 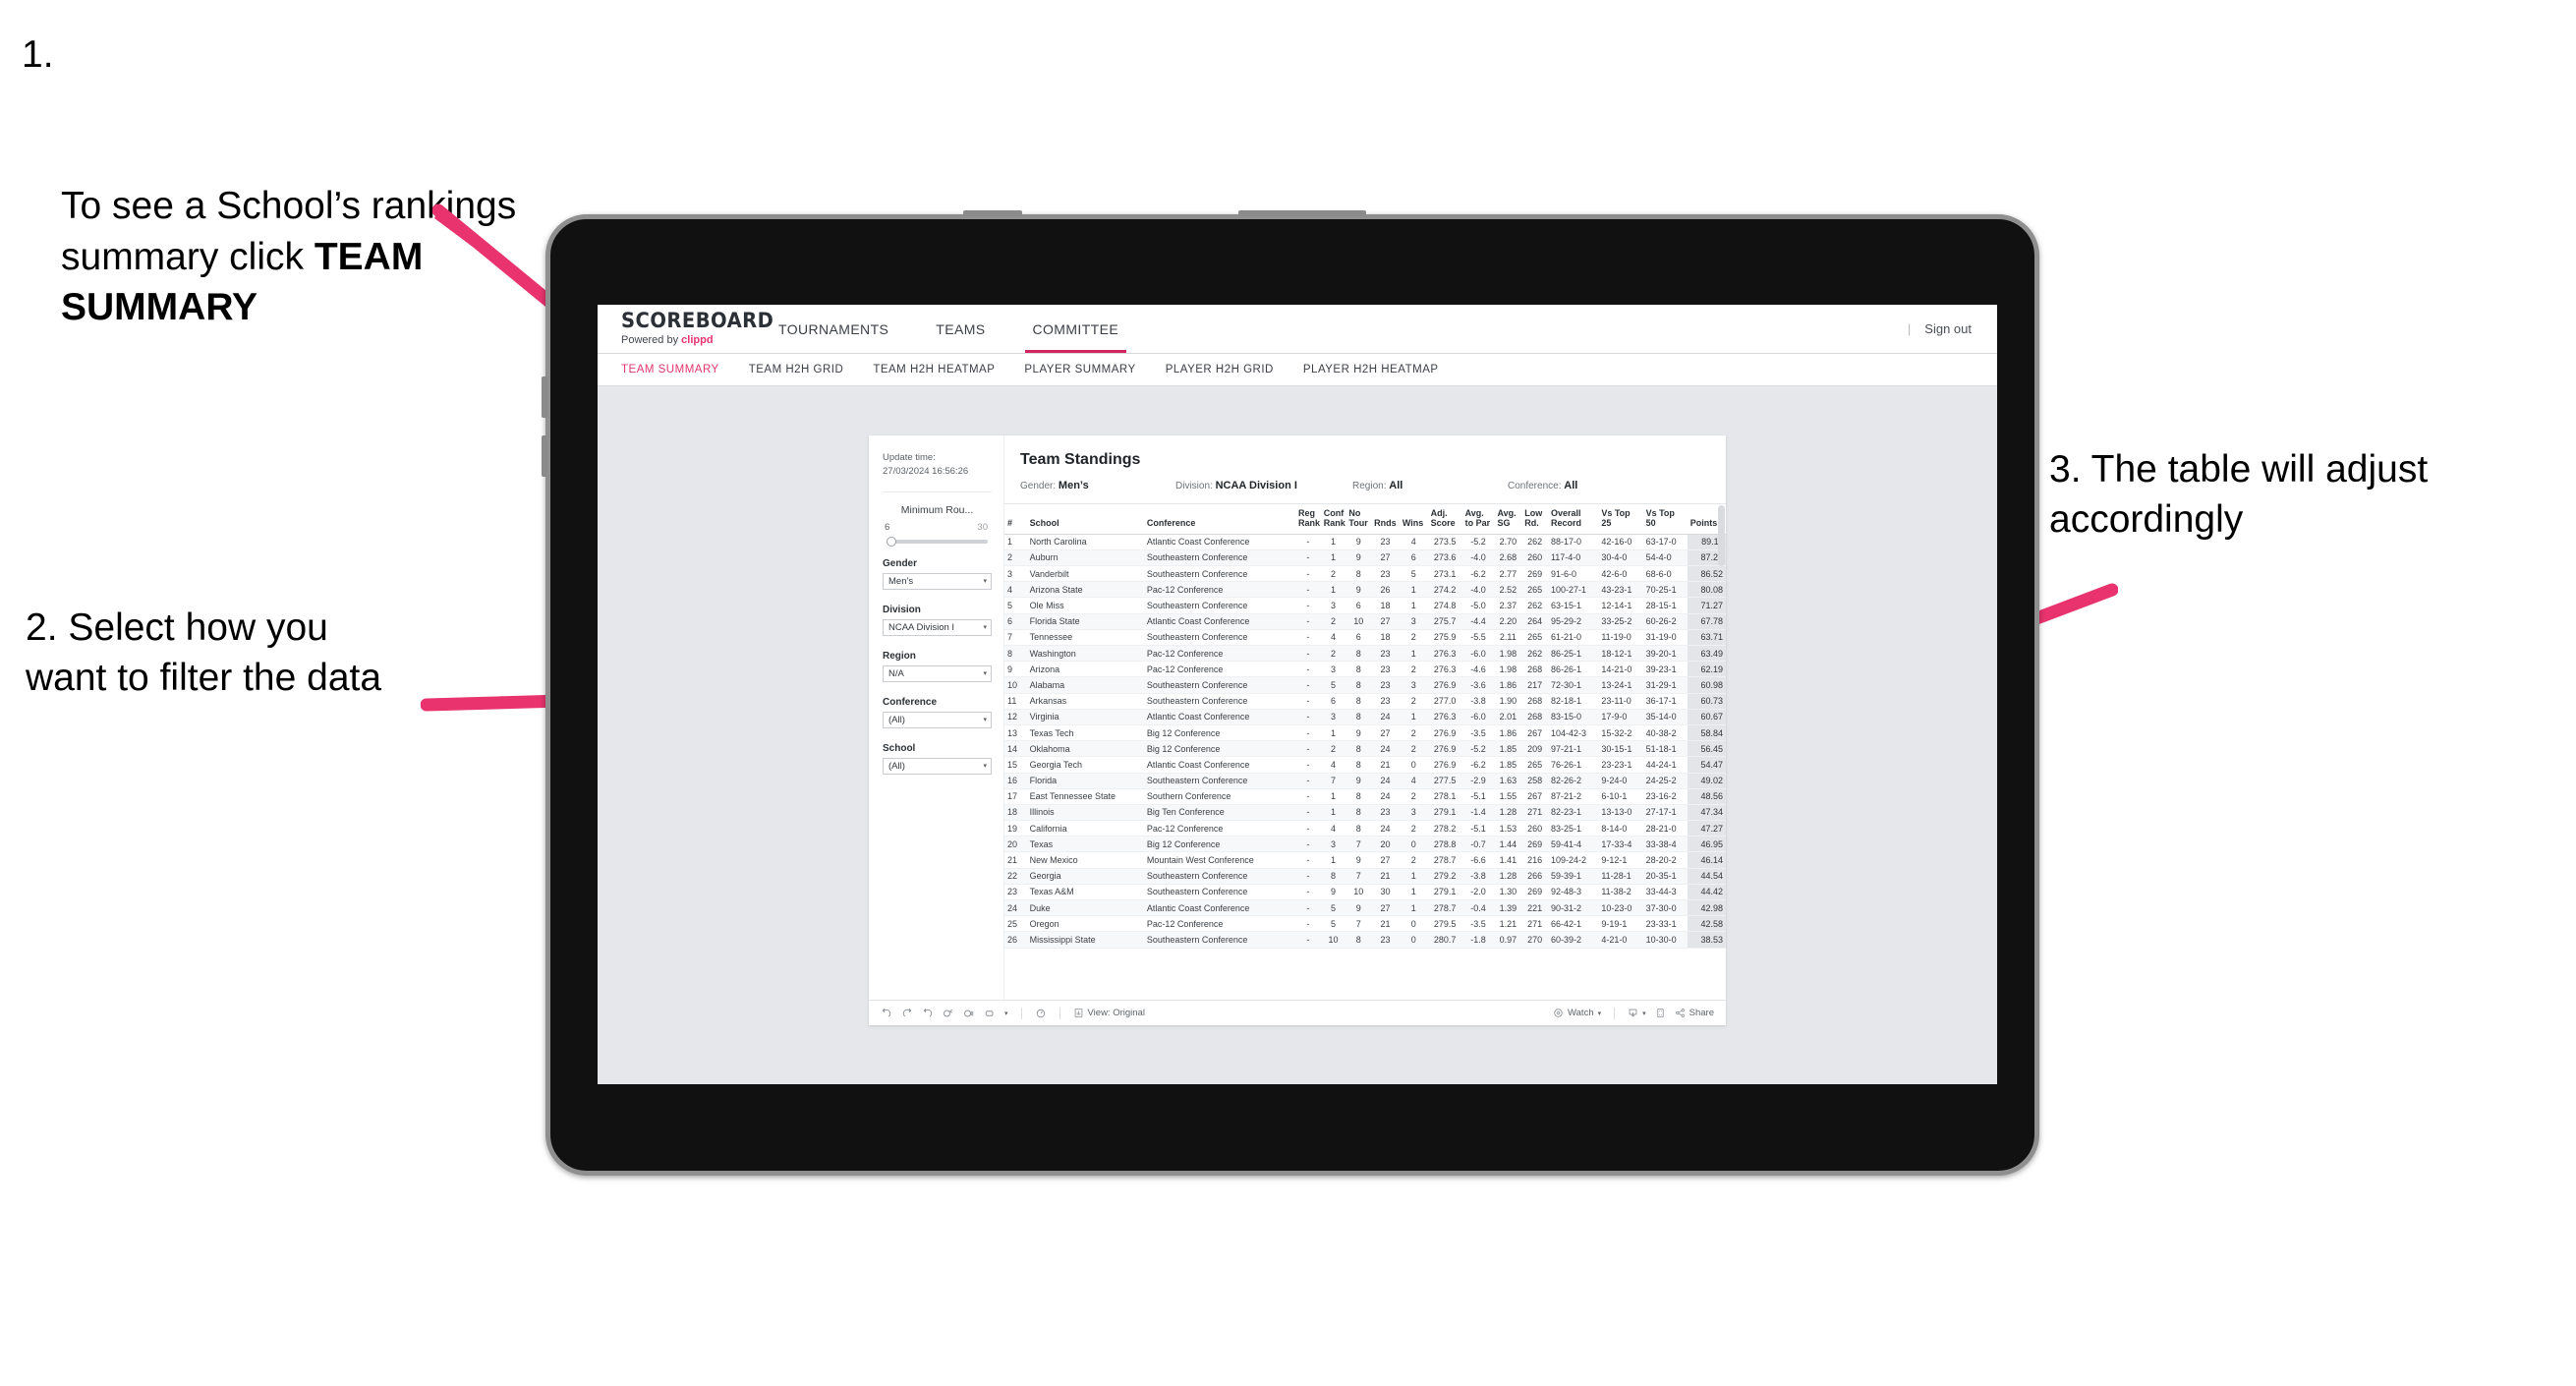 What do you see at coordinates (938, 766) in the screenshot?
I see `school-filter-select: (All) ▾` at bounding box center [938, 766].